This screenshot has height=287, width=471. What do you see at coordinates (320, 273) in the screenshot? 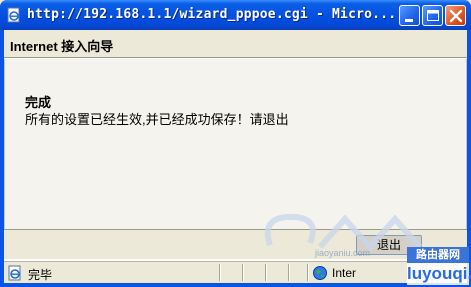
I see `internet-globe-icon` at bounding box center [320, 273].